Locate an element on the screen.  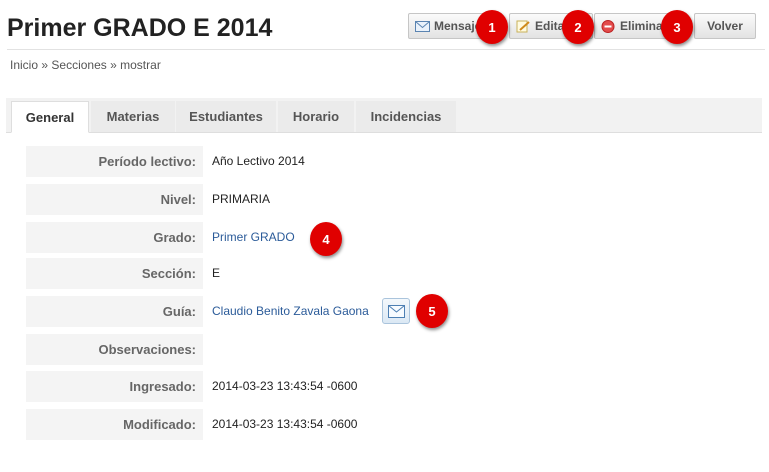
grado-link: Primer GRADO is located at coordinates (253, 237).